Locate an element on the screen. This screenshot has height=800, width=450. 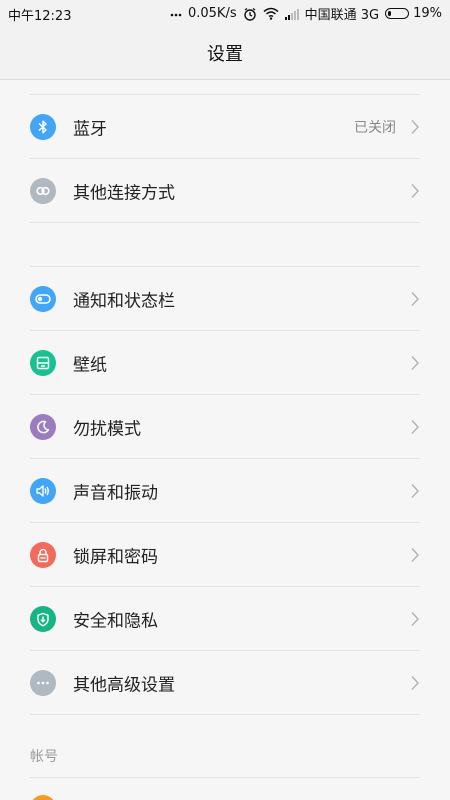
battery-icon is located at coordinates (397, 13).